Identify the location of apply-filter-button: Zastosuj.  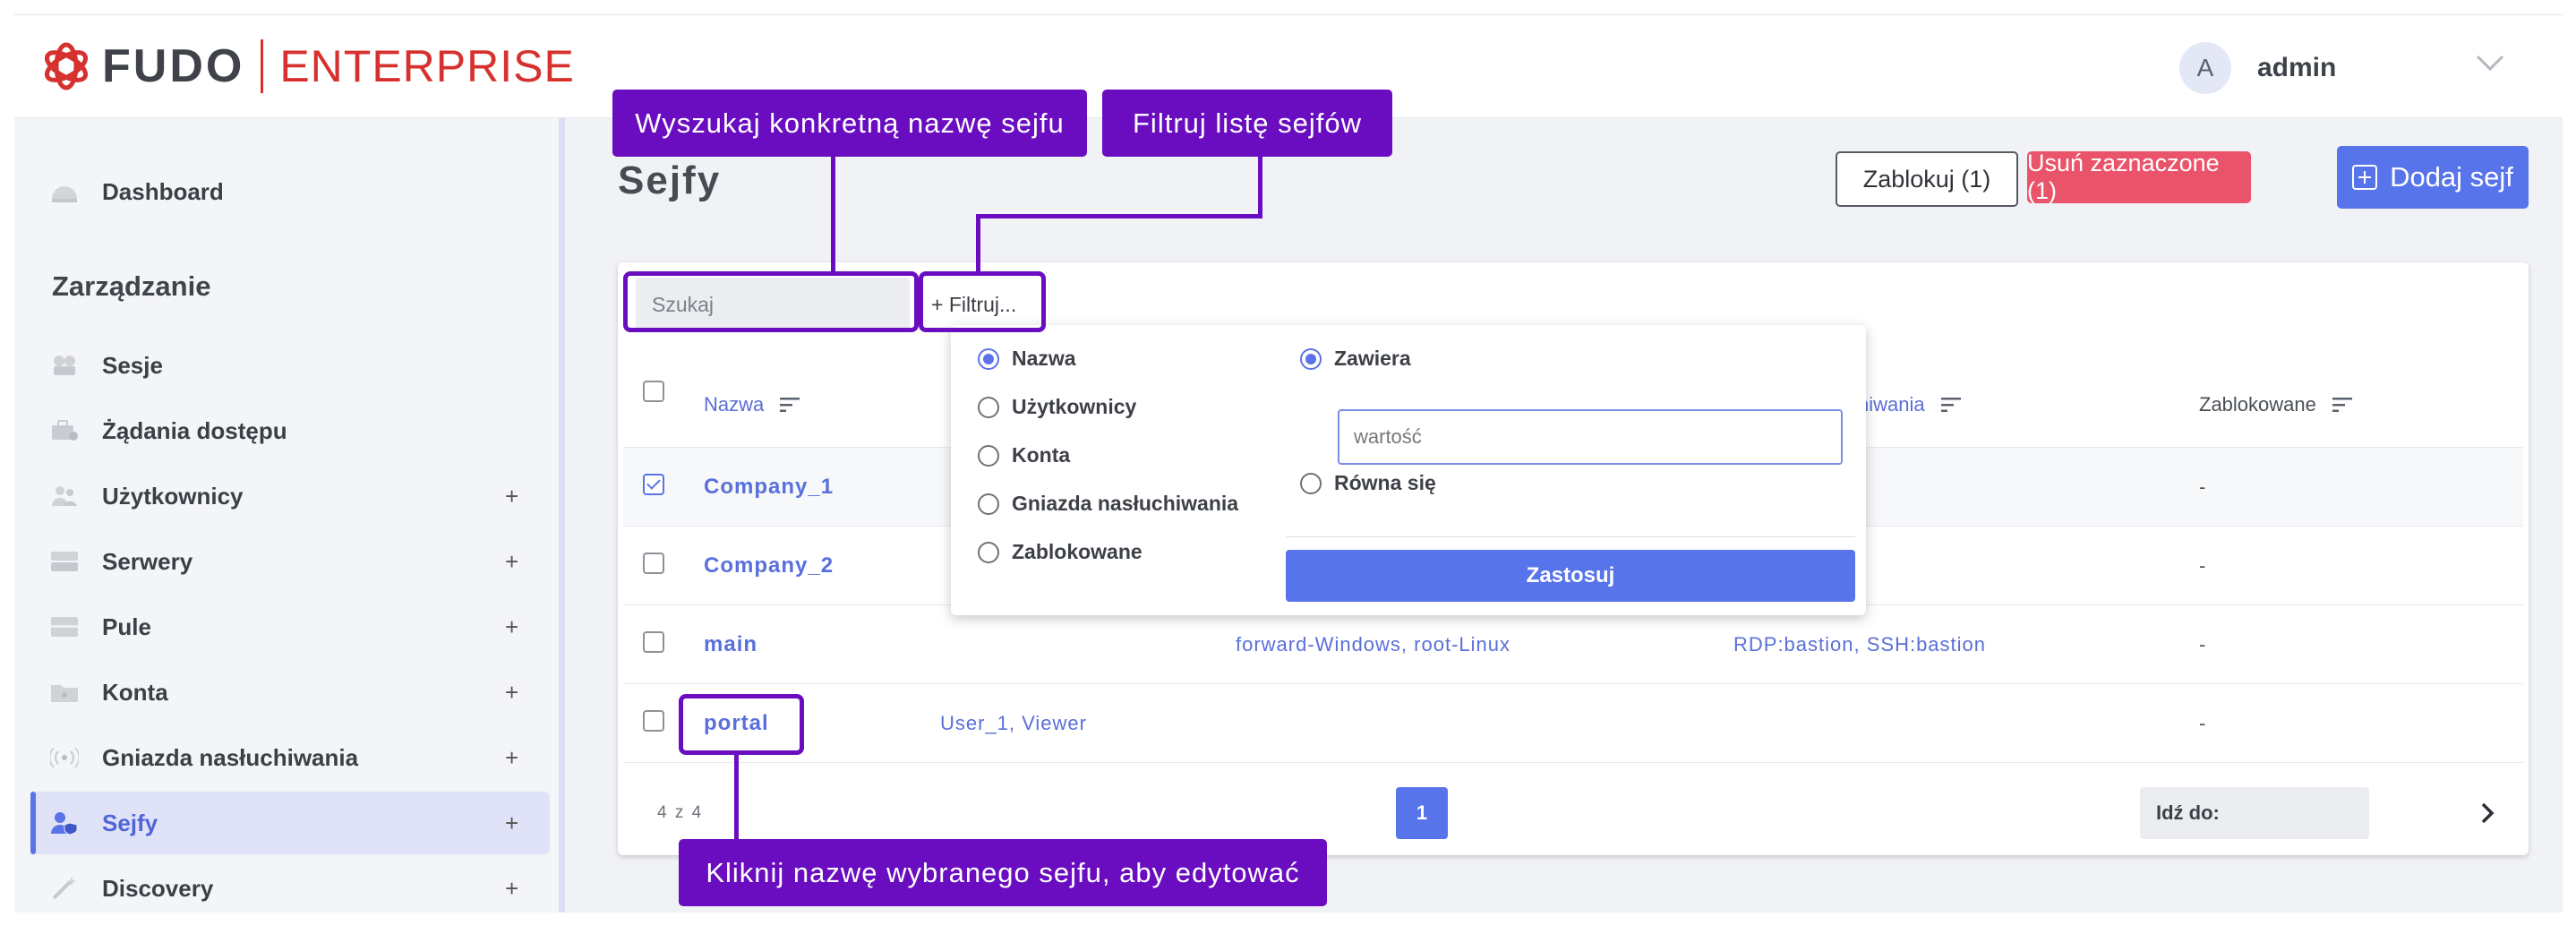
(1570, 576).